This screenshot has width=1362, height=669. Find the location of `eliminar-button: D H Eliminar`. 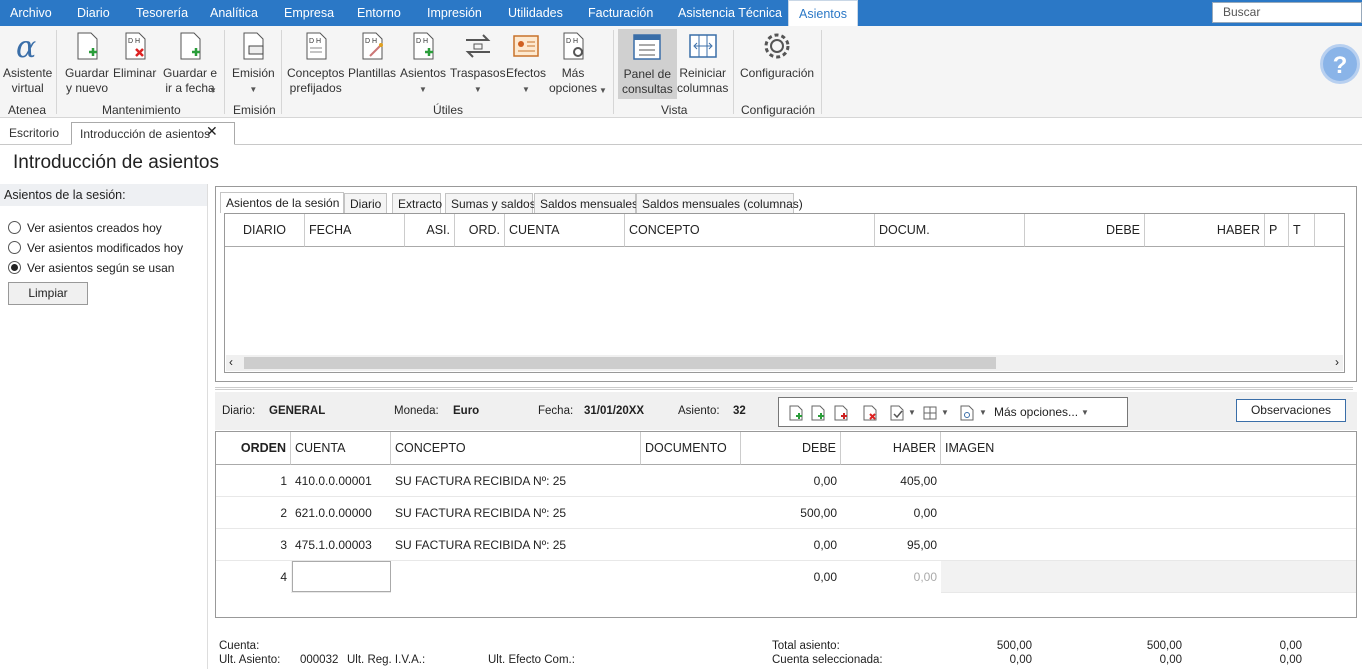

eliminar-button: D H Eliminar is located at coordinates (134, 55).